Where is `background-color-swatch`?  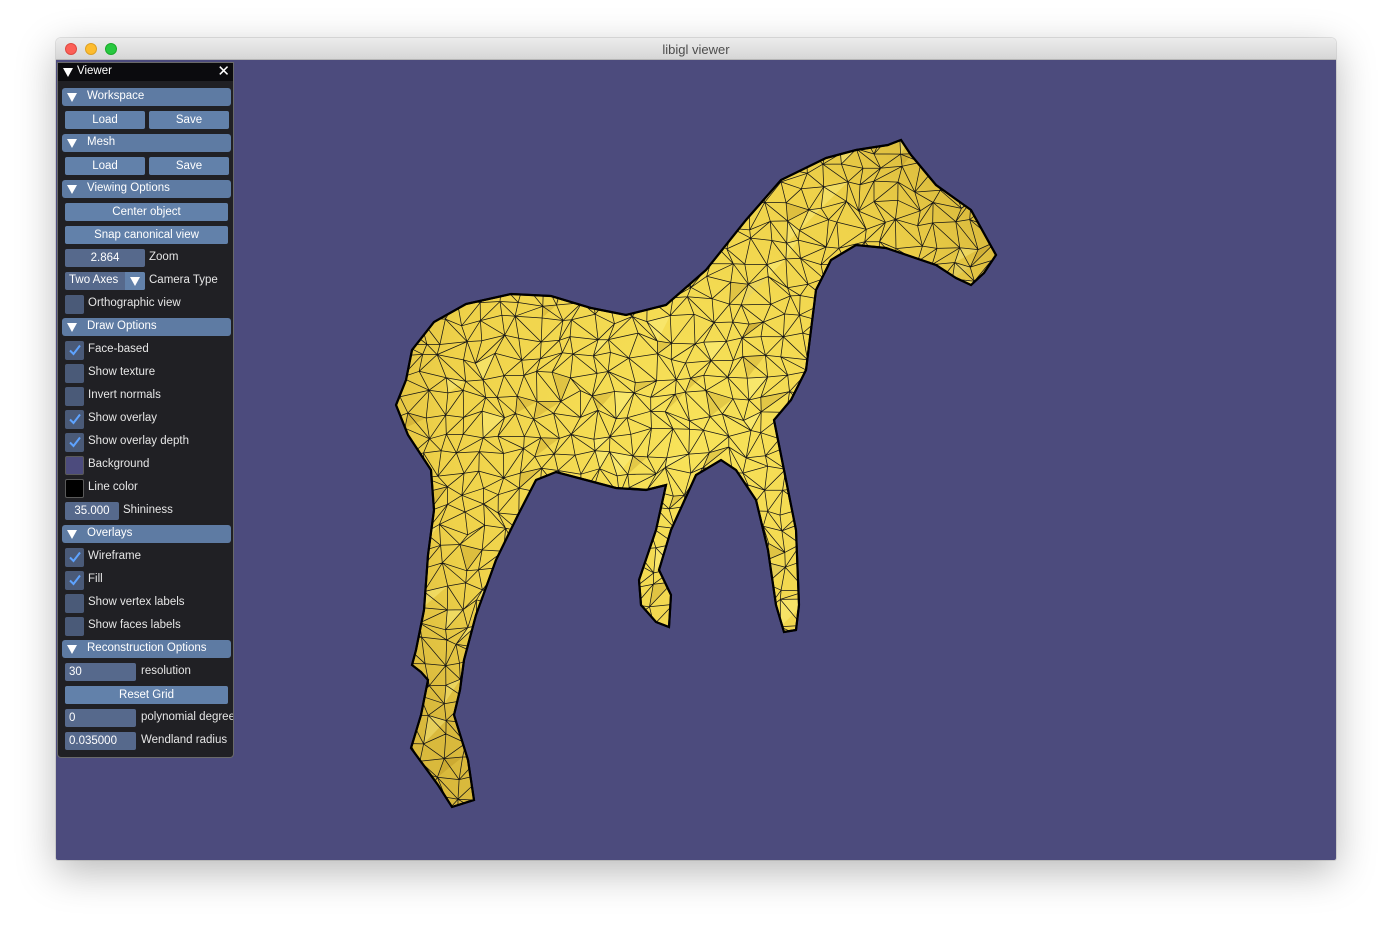
background-color-swatch is located at coordinates (74, 465).